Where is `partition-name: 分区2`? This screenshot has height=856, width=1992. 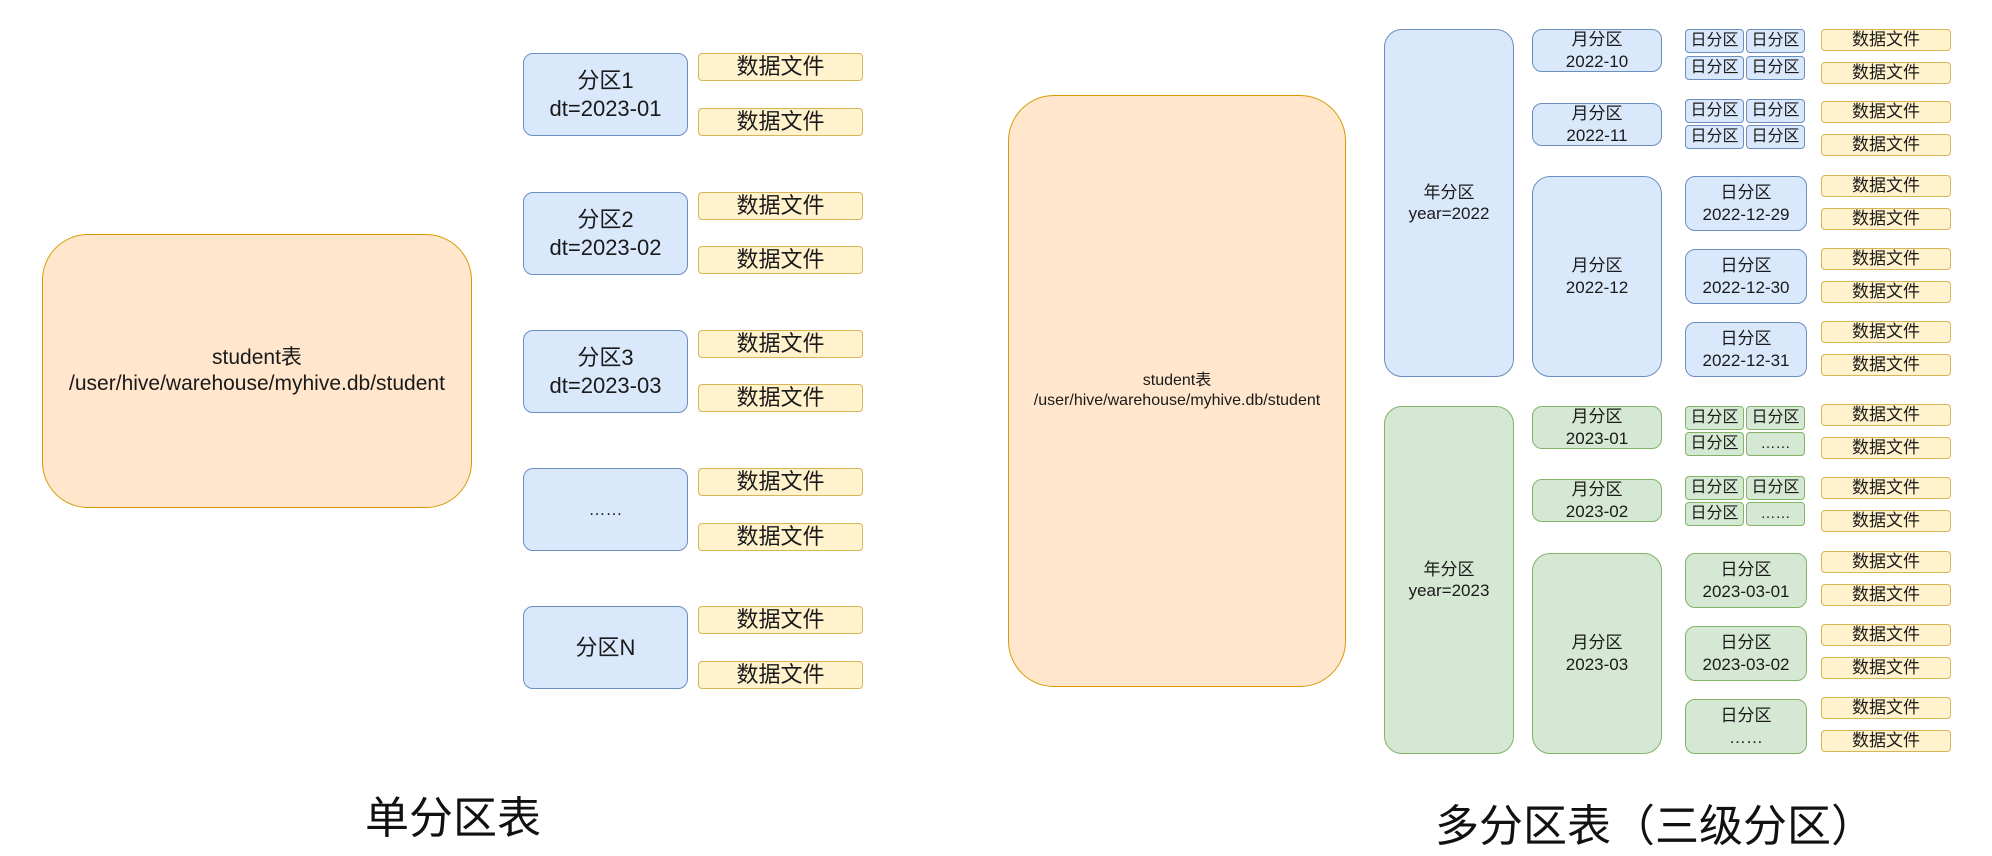
partition-name: 分区2 is located at coordinates (605, 219).